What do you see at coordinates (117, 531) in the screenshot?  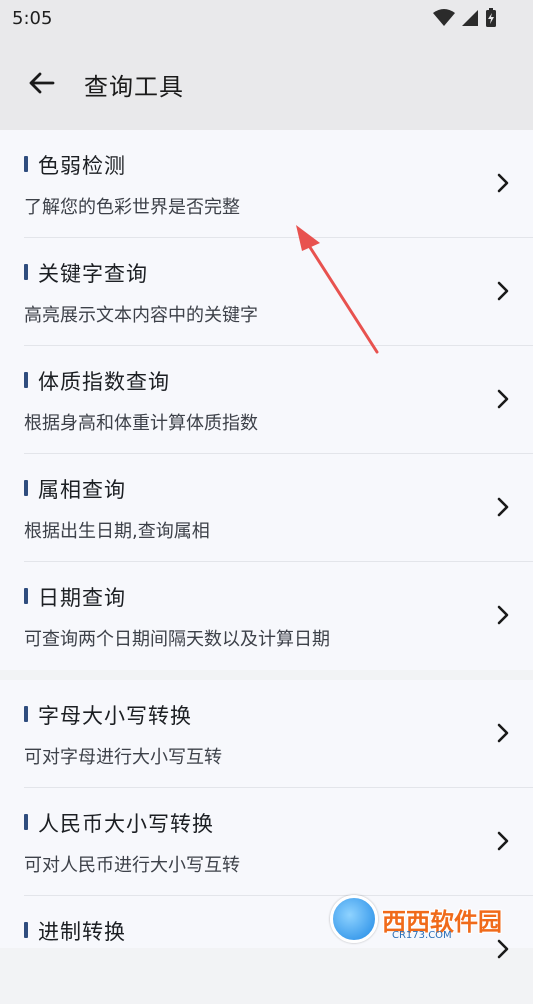 I see `tool-item-desc: 根据出生日期,查询属相` at bounding box center [117, 531].